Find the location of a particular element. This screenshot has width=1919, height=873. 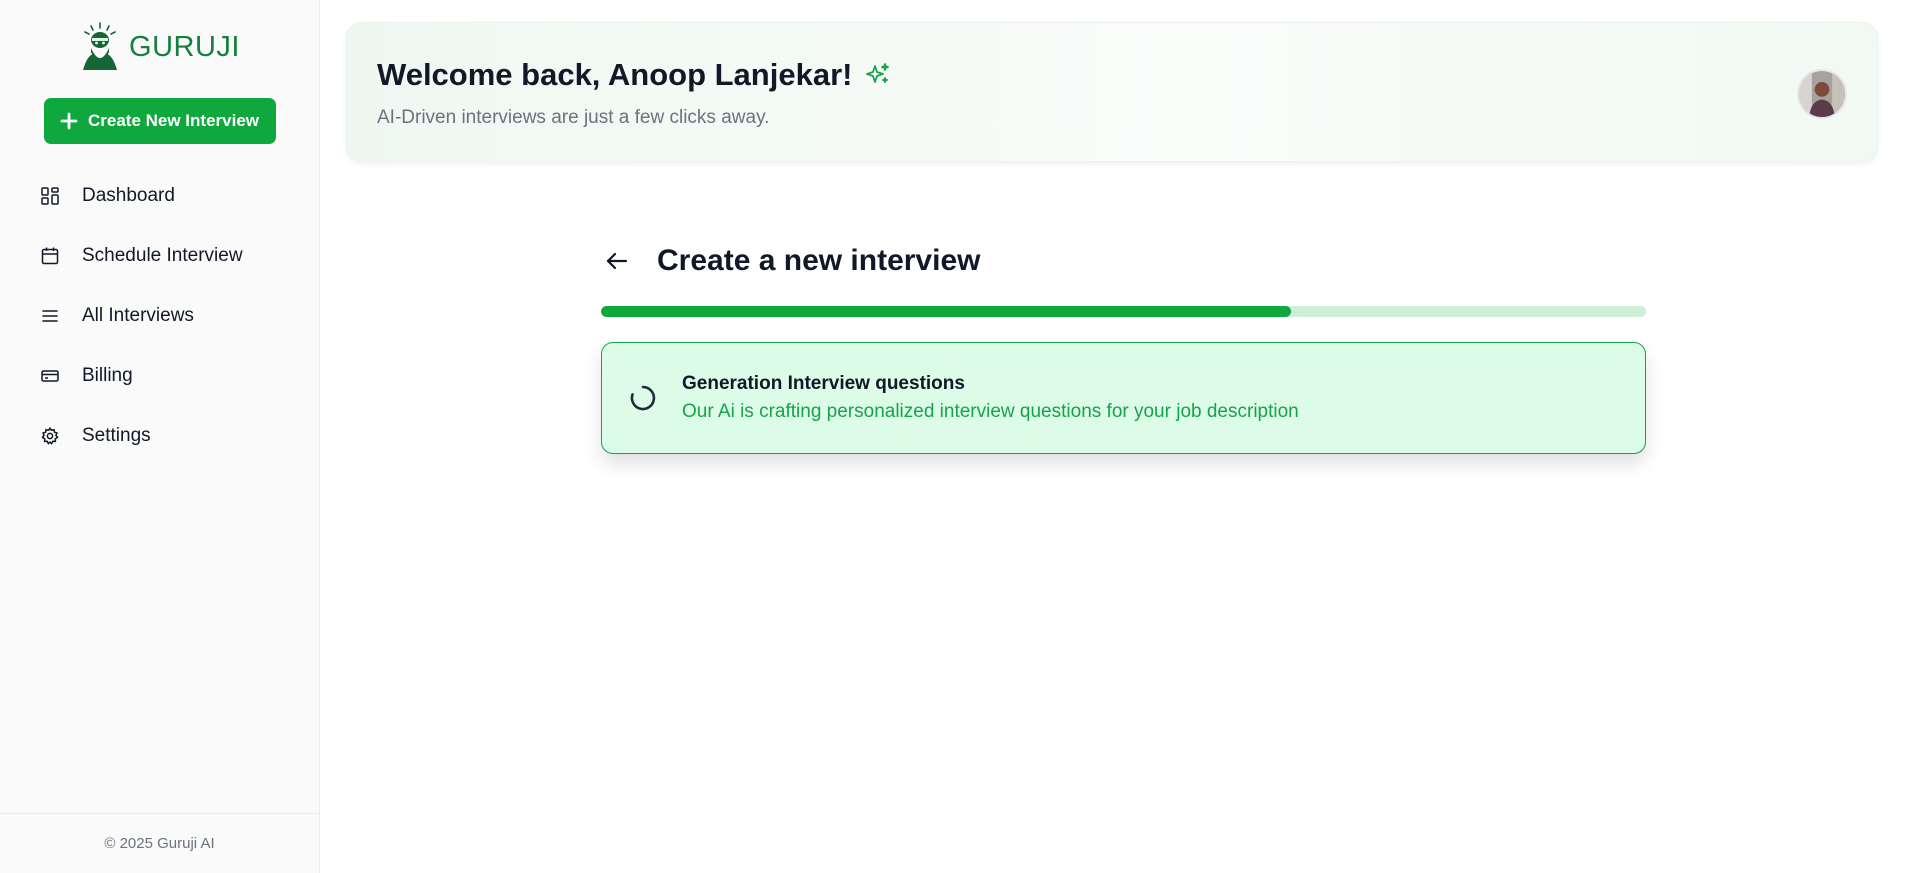

page-header: Create a new interview is located at coordinates (1123, 261).